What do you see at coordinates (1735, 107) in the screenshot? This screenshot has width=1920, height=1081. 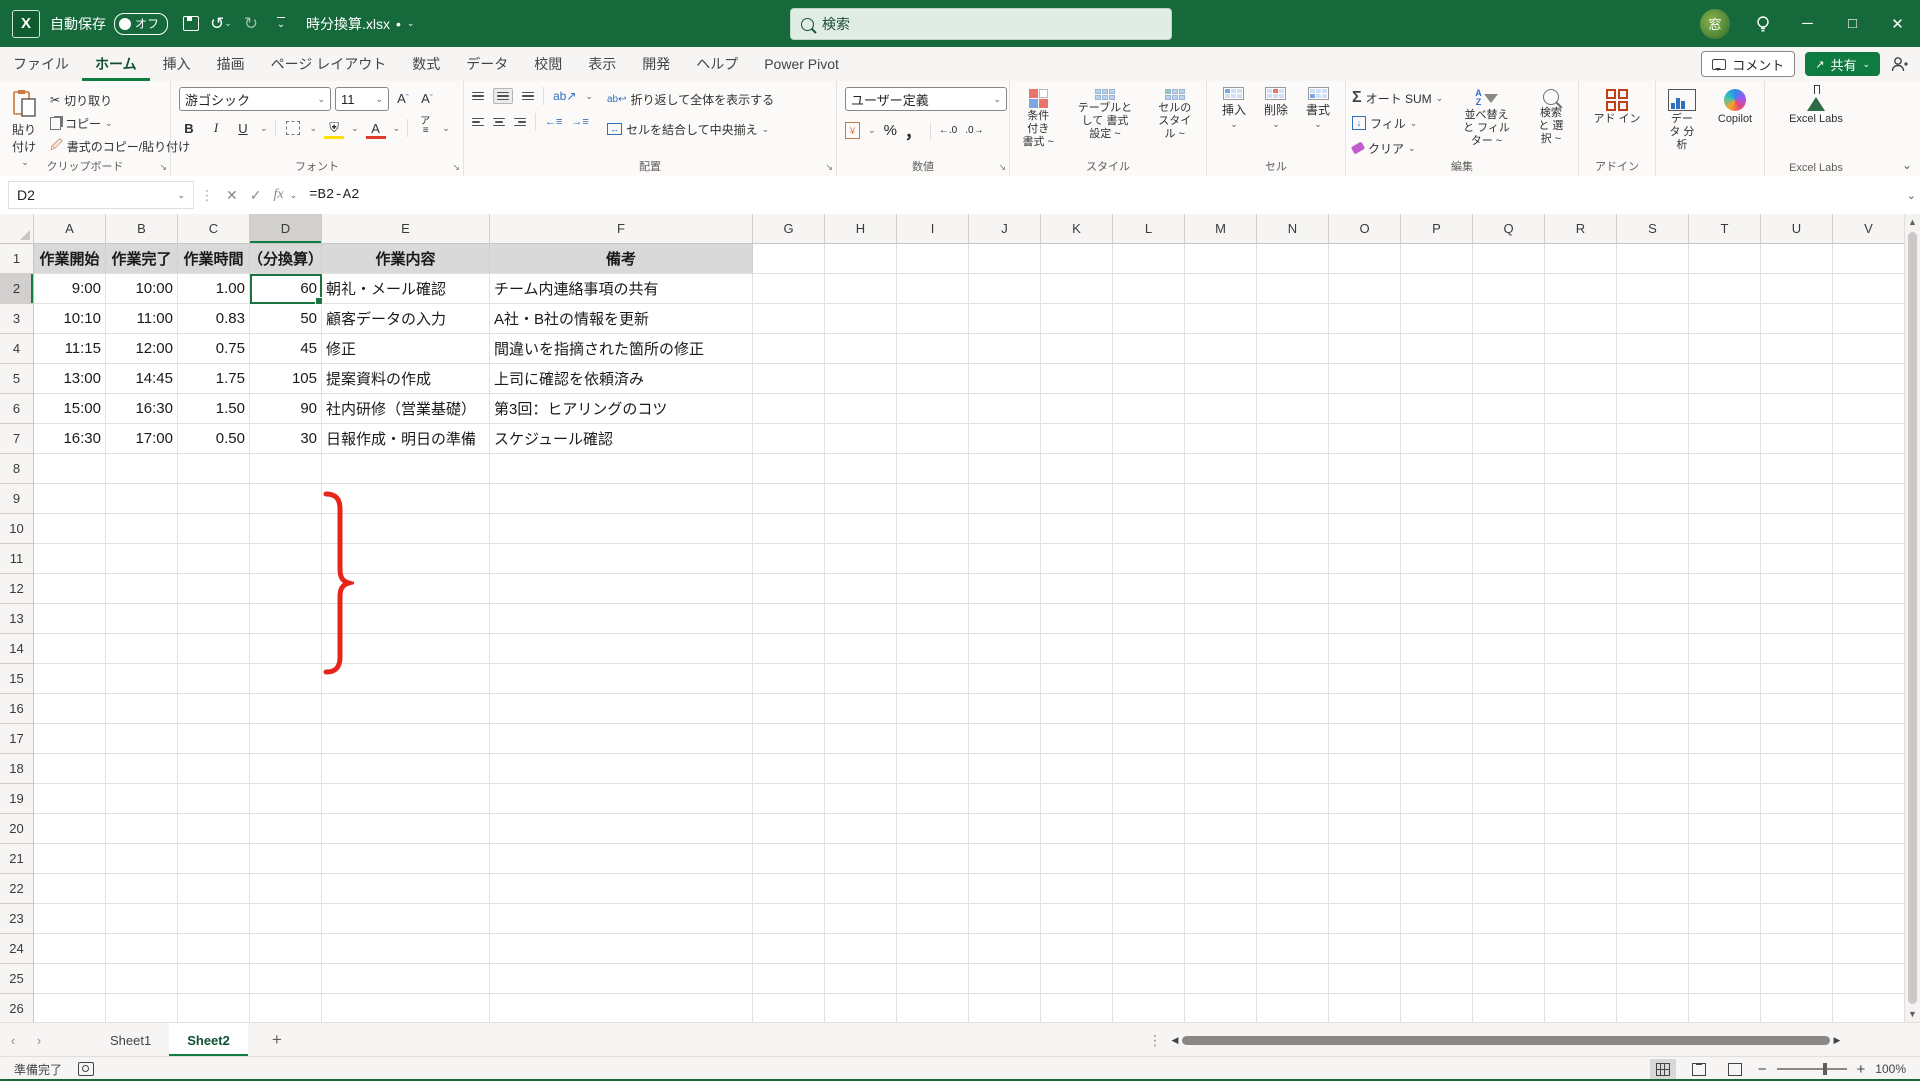 I see `copilot-button: Copilot` at bounding box center [1735, 107].